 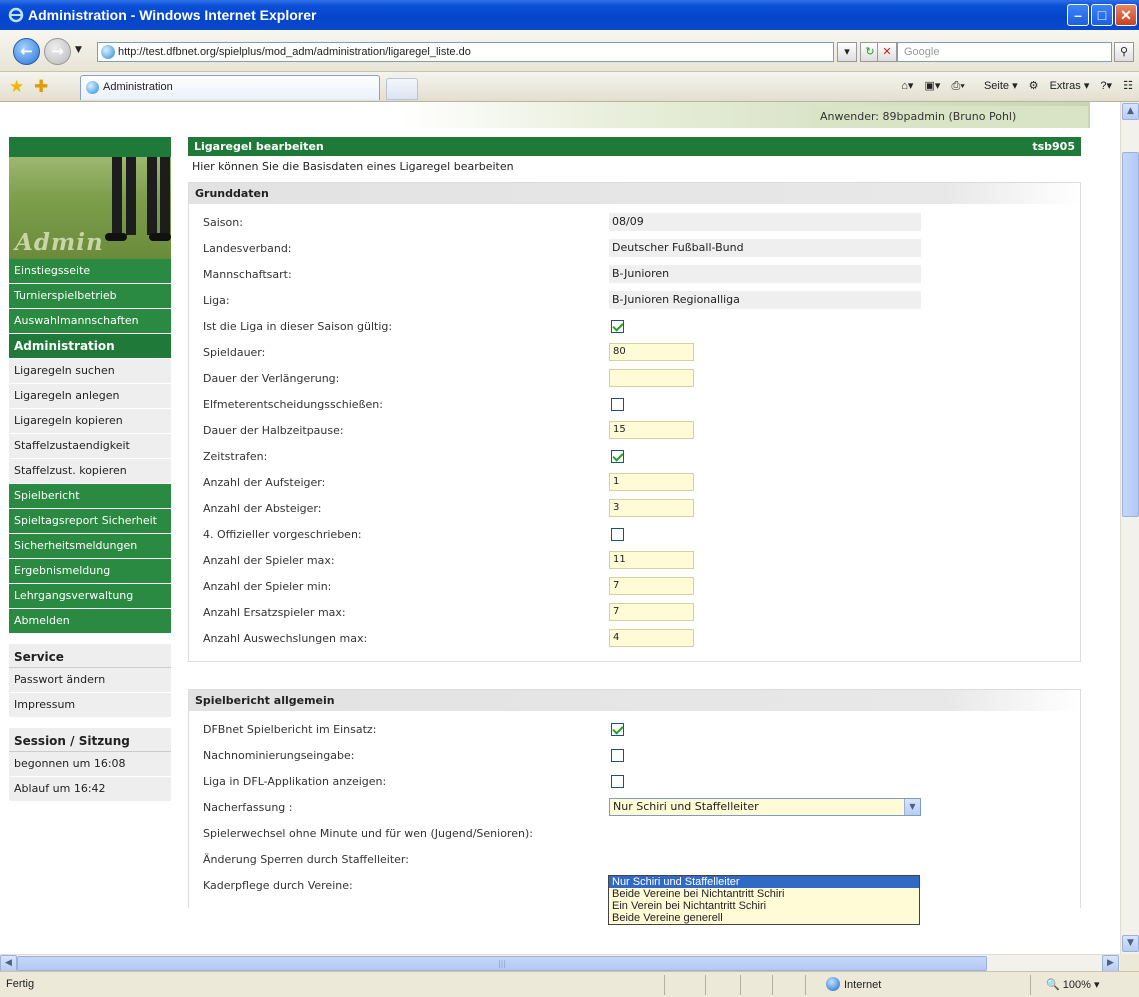 What do you see at coordinates (997, 86) in the screenshot?
I see `page-menu-button: Seite ▾` at bounding box center [997, 86].